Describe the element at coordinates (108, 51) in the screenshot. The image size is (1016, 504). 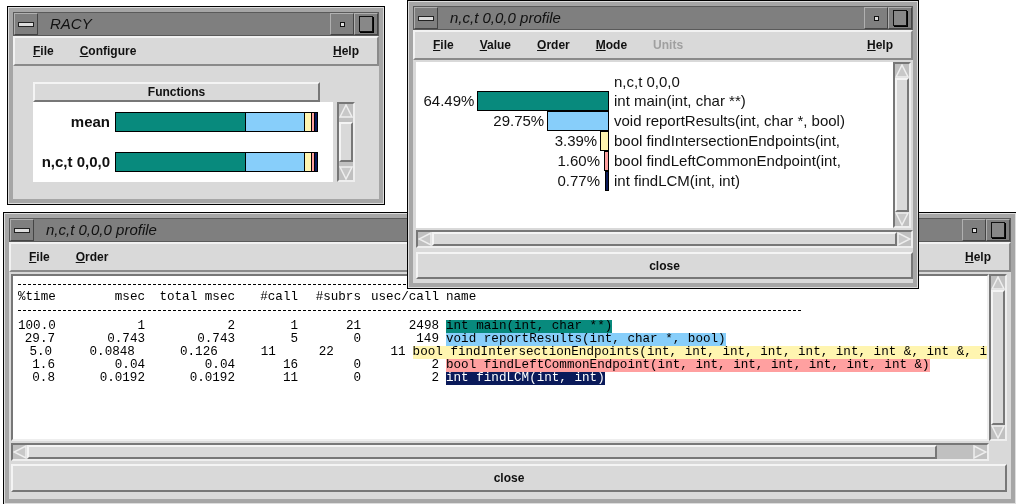
I see `menu-item: Configure` at that location.